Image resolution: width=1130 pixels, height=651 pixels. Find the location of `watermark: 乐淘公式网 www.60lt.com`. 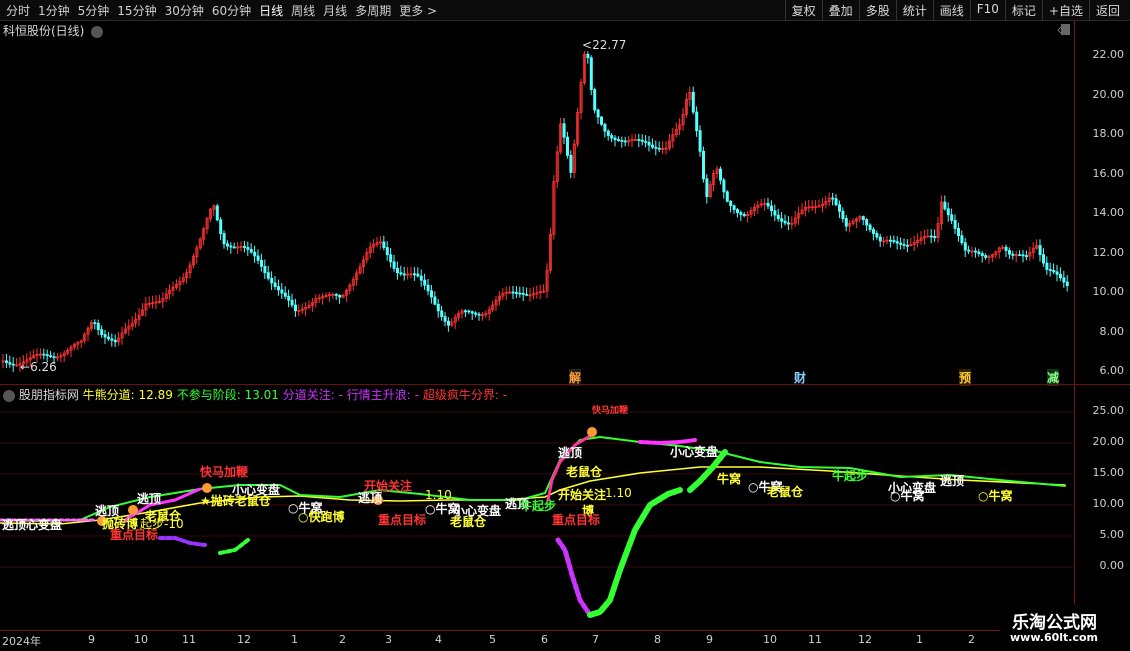

watermark: 乐淘公式网 www.60lt.com is located at coordinates (1065, 627).